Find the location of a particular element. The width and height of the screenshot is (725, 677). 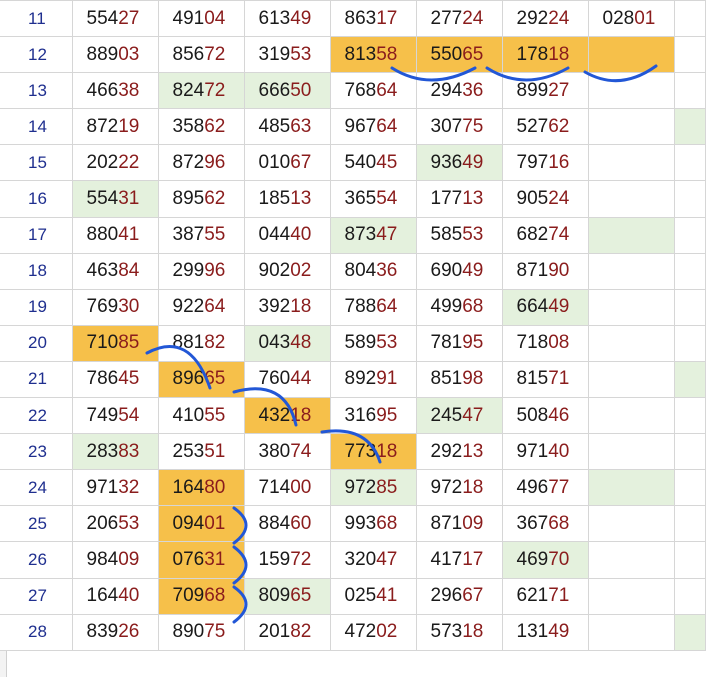

result-cell: 89075 is located at coordinates (201, 632).